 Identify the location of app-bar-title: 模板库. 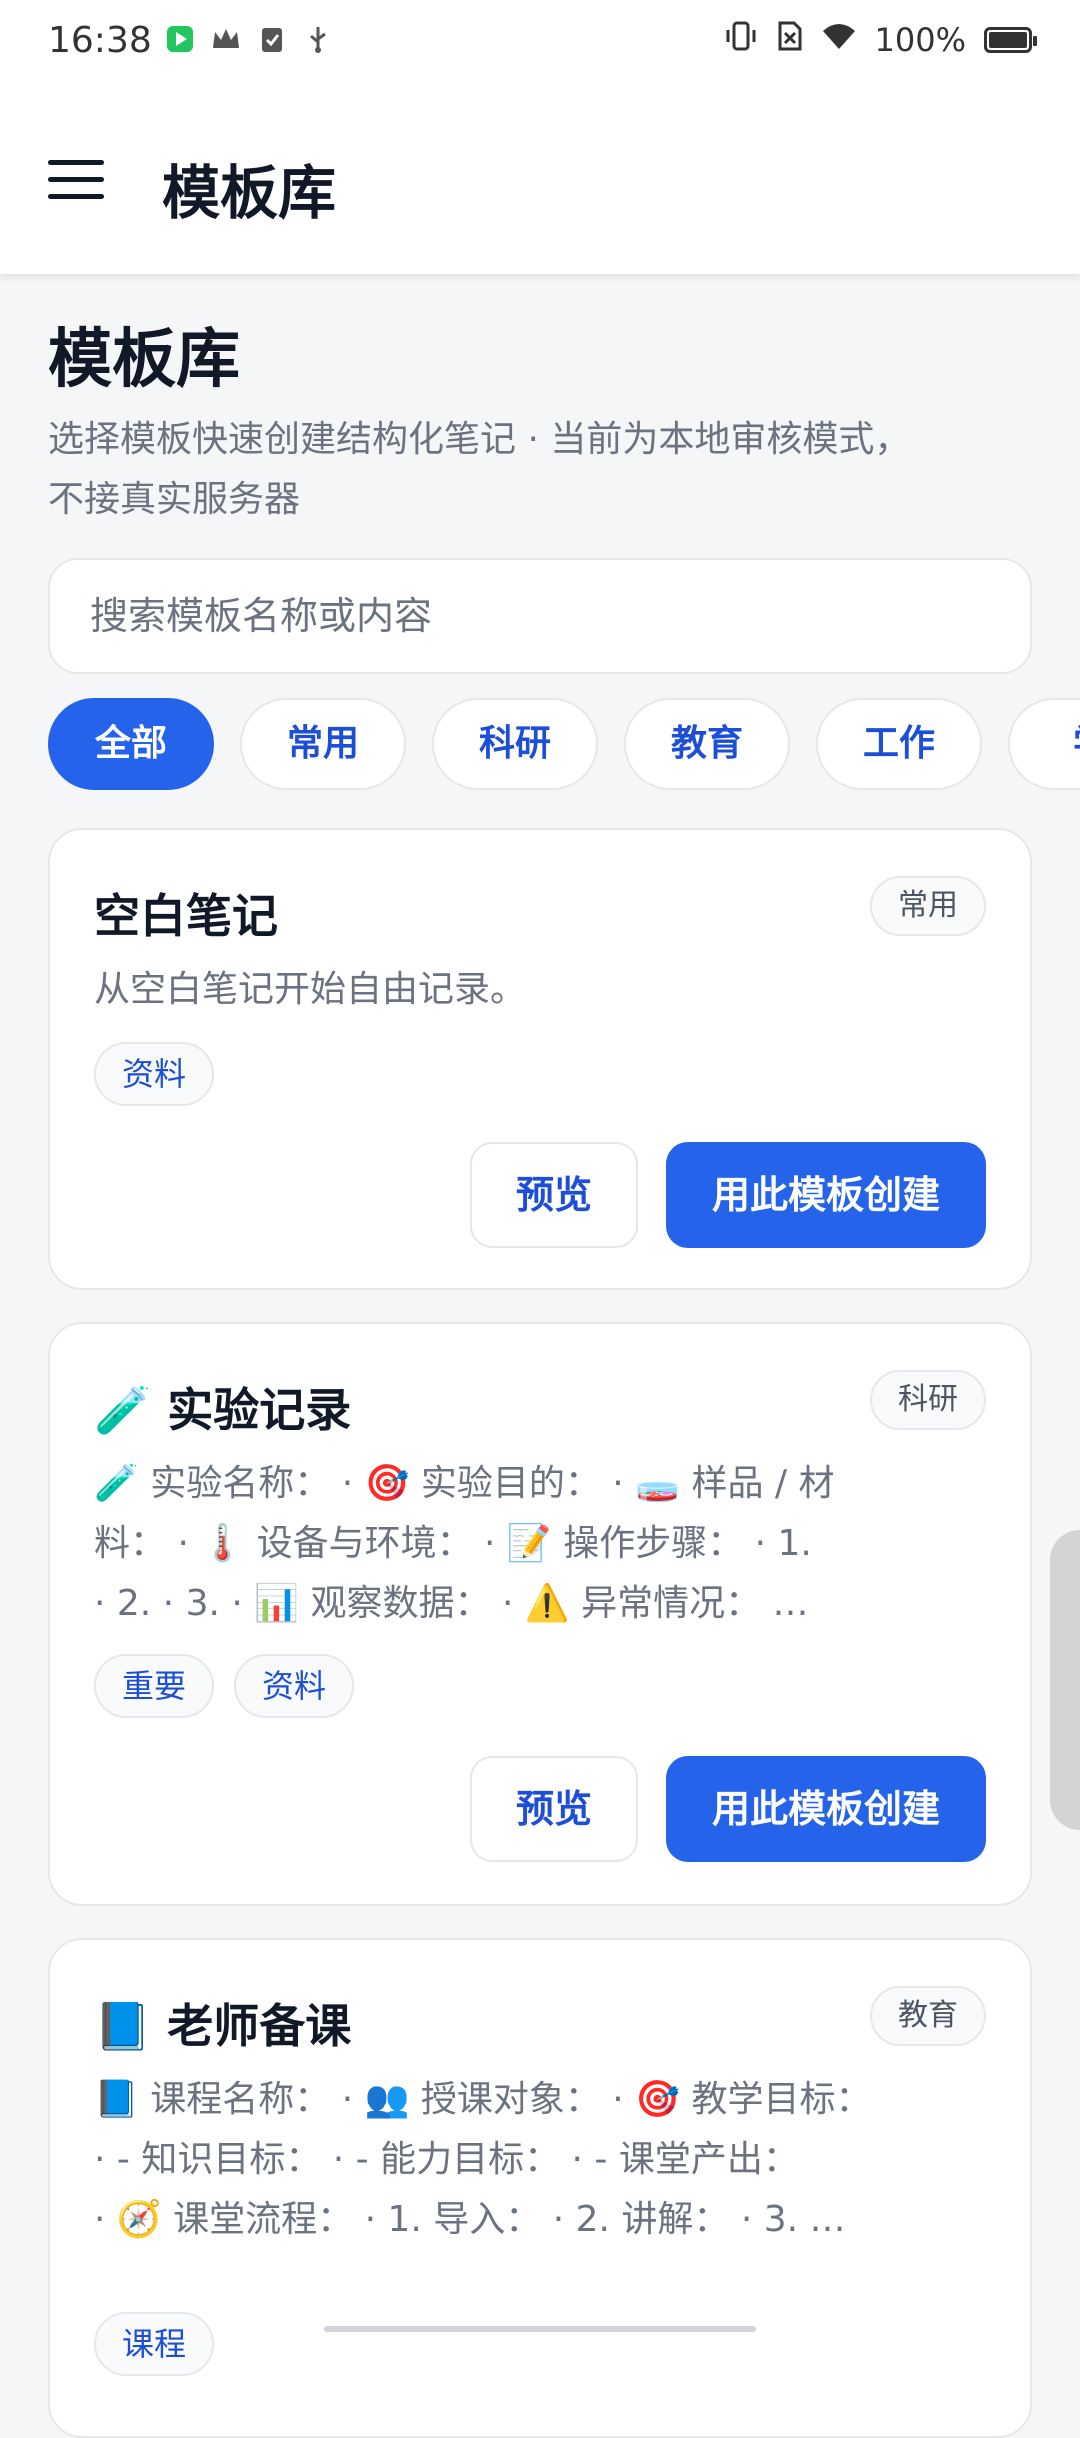
(249, 193).